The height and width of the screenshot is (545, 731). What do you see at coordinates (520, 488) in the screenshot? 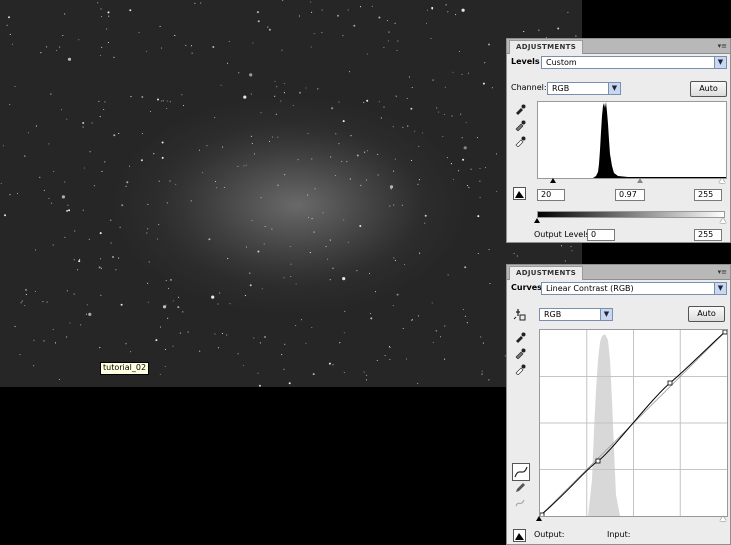
I see `pencil-icon` at bounding box center [520, 488].